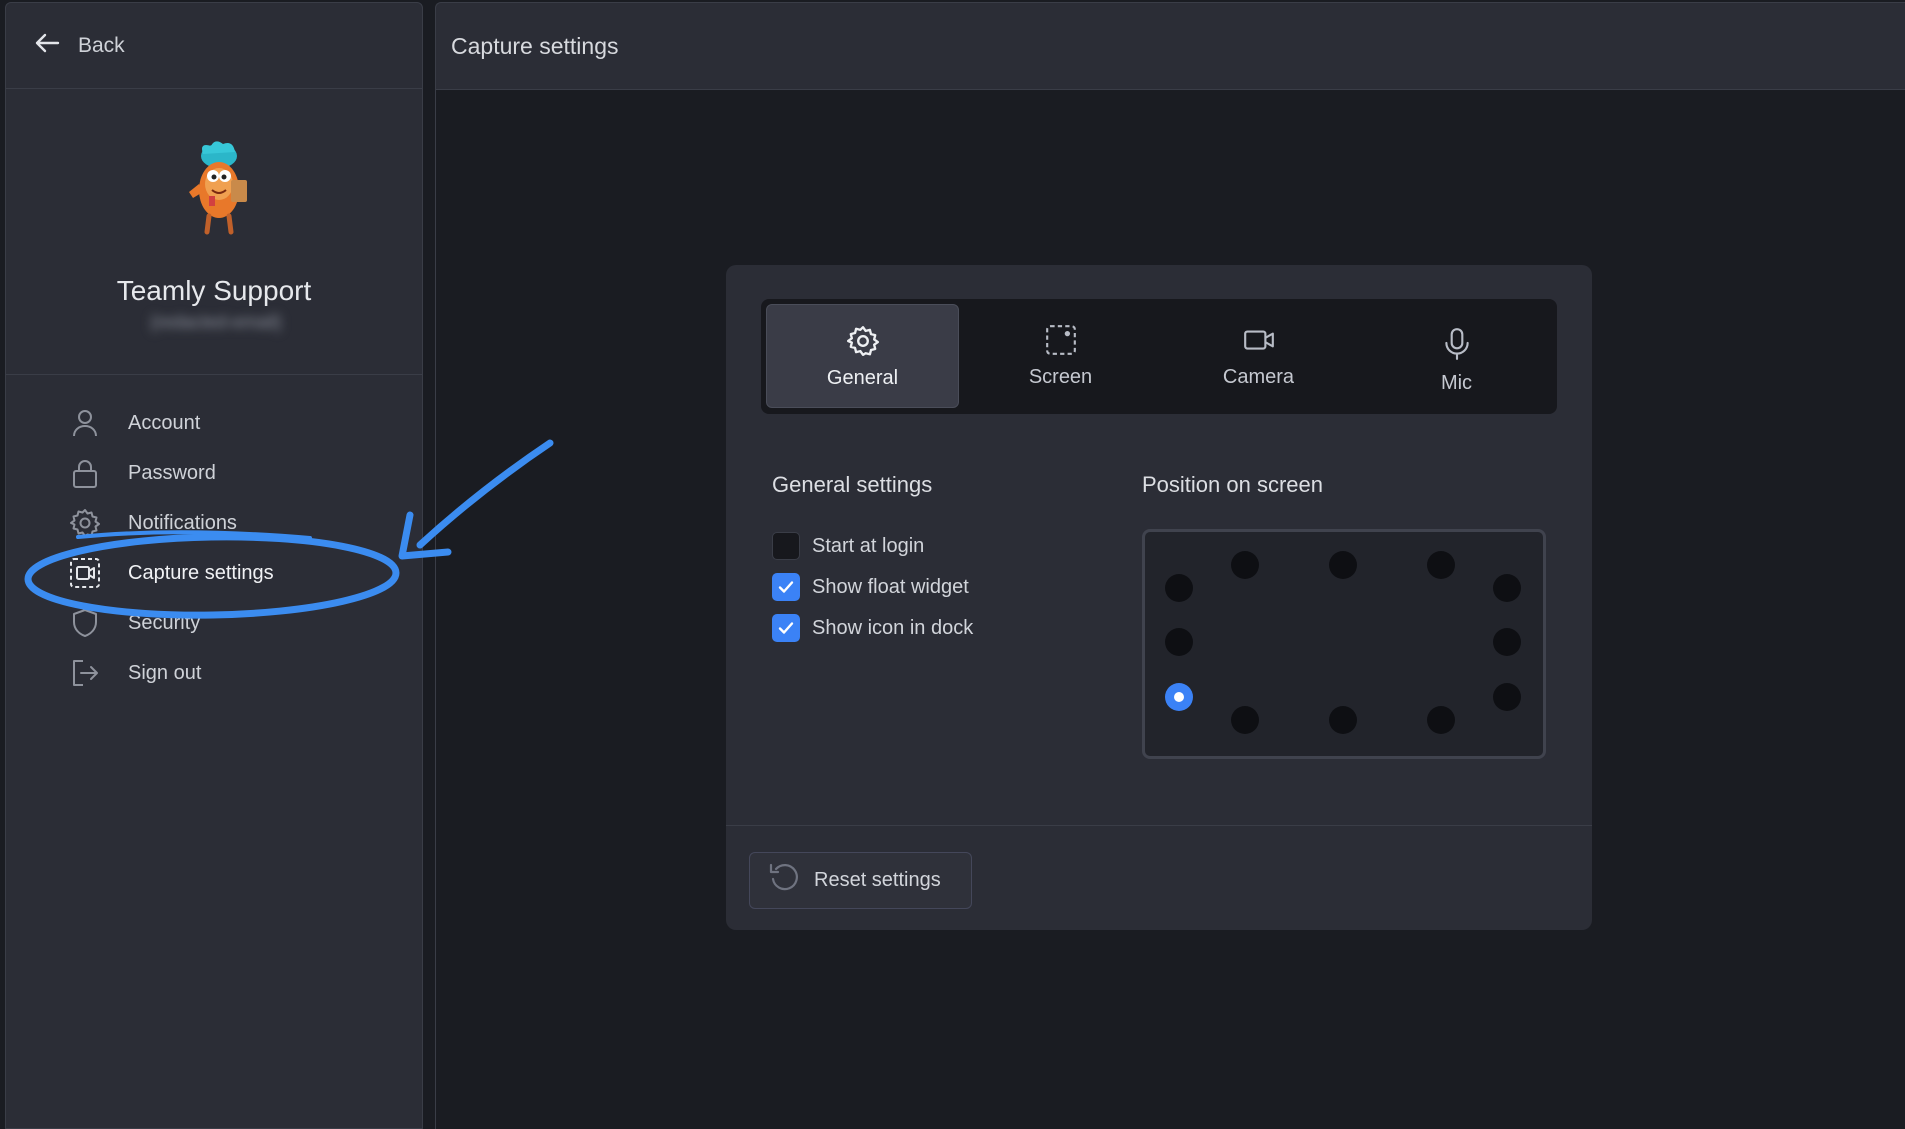 This screenshot has height=1129, width=1905. I want to click on content-divider, so click(435, 609).